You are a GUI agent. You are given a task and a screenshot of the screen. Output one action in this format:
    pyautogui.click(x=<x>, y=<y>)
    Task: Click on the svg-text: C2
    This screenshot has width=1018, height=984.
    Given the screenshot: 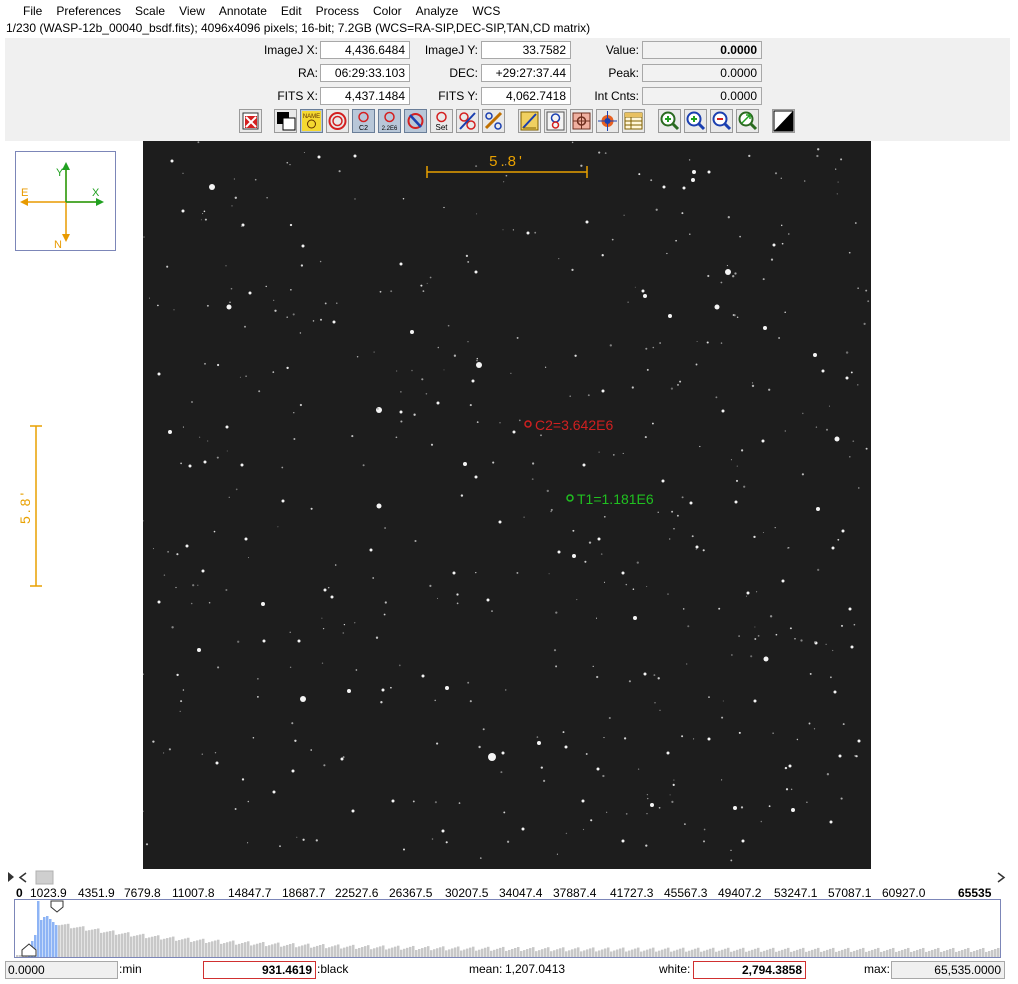 What is the action you would take?
    pyautogui.click(x=363, y=128)
    